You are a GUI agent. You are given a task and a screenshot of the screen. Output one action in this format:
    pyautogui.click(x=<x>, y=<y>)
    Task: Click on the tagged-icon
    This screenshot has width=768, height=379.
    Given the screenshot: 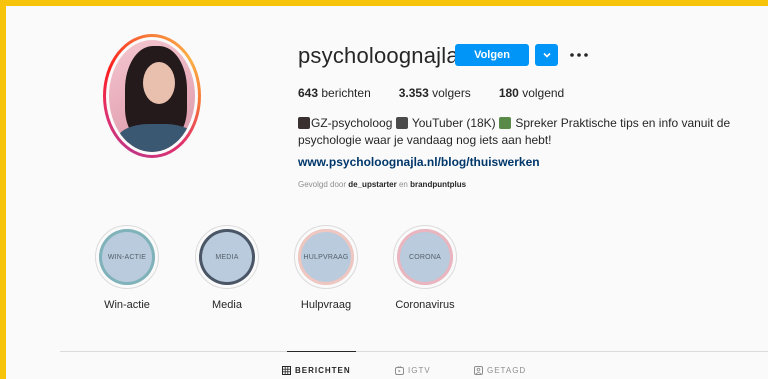 What is the action you would take?
    pyautogui.click(x=478, y=370)
    